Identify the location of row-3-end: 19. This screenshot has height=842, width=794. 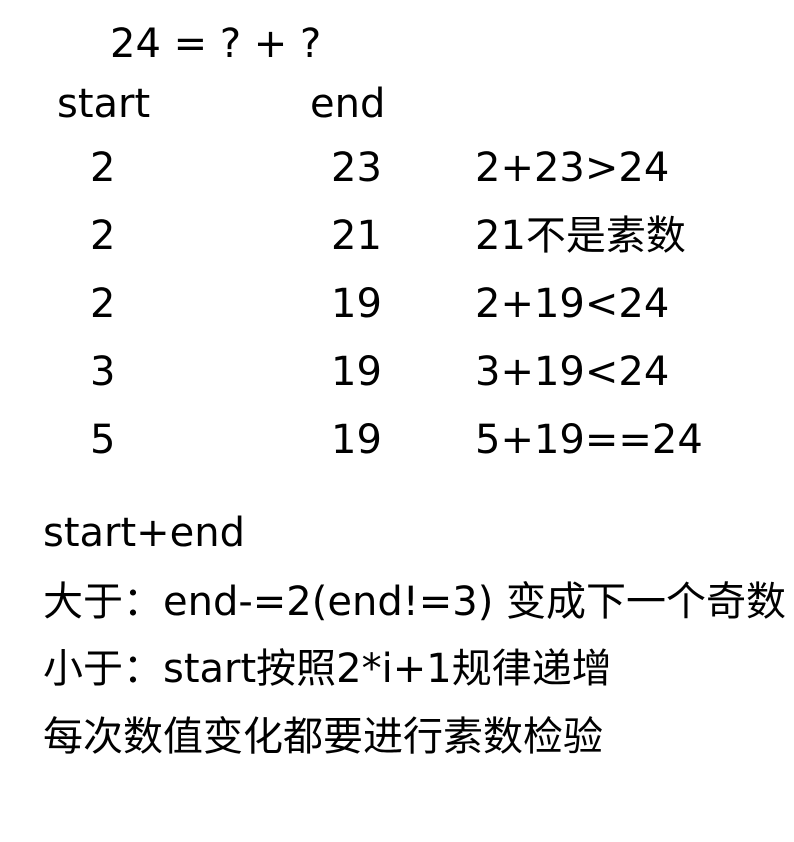
(356, 304).